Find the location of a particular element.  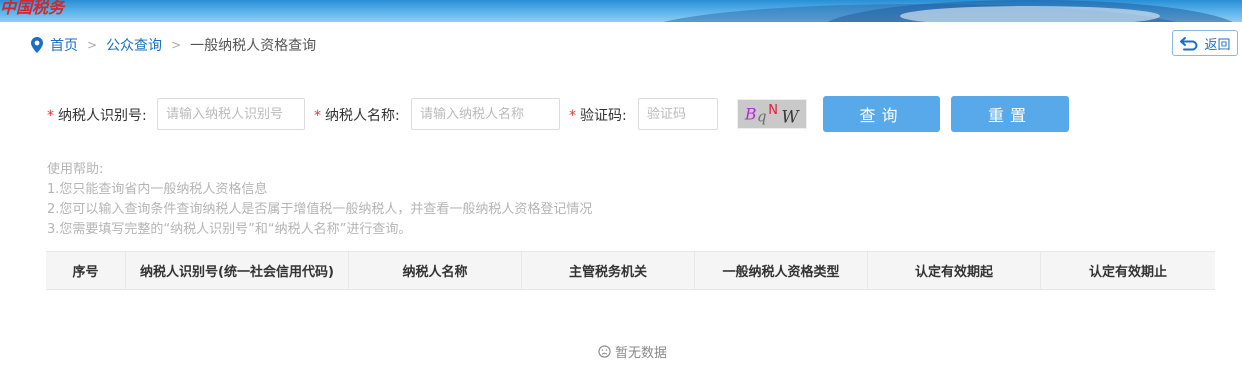

location-pin-icon is located at coordinates (37, 45).